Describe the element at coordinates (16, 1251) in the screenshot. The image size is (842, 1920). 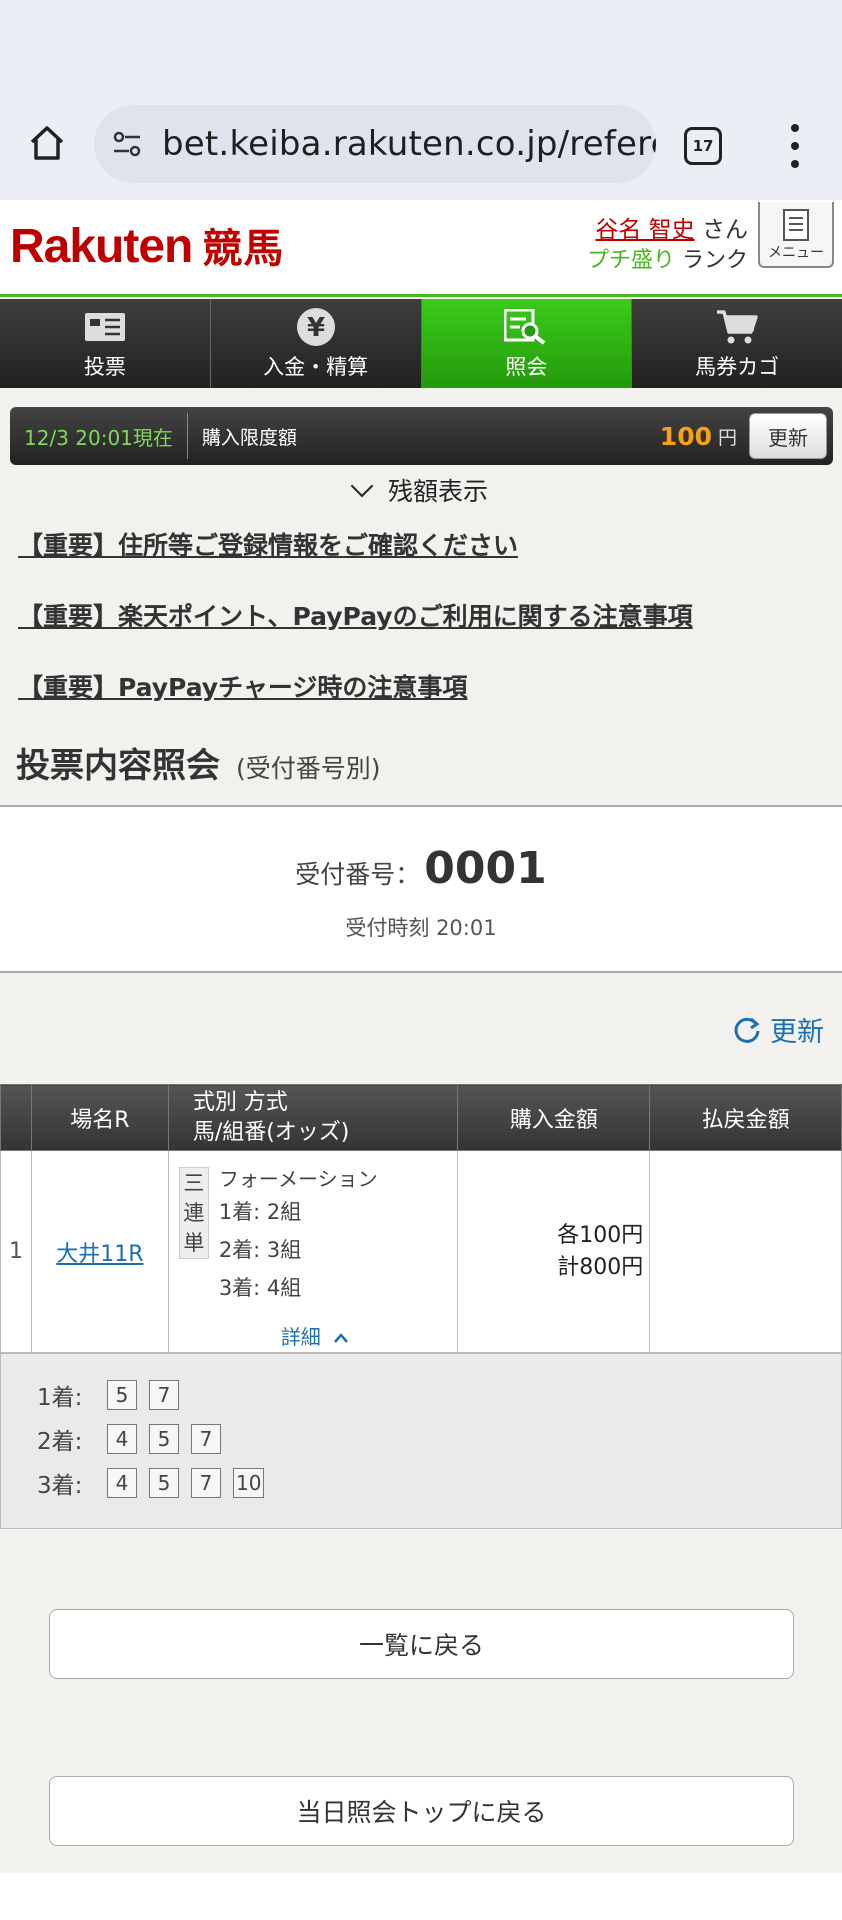
I see `row-index: 1` at that location.